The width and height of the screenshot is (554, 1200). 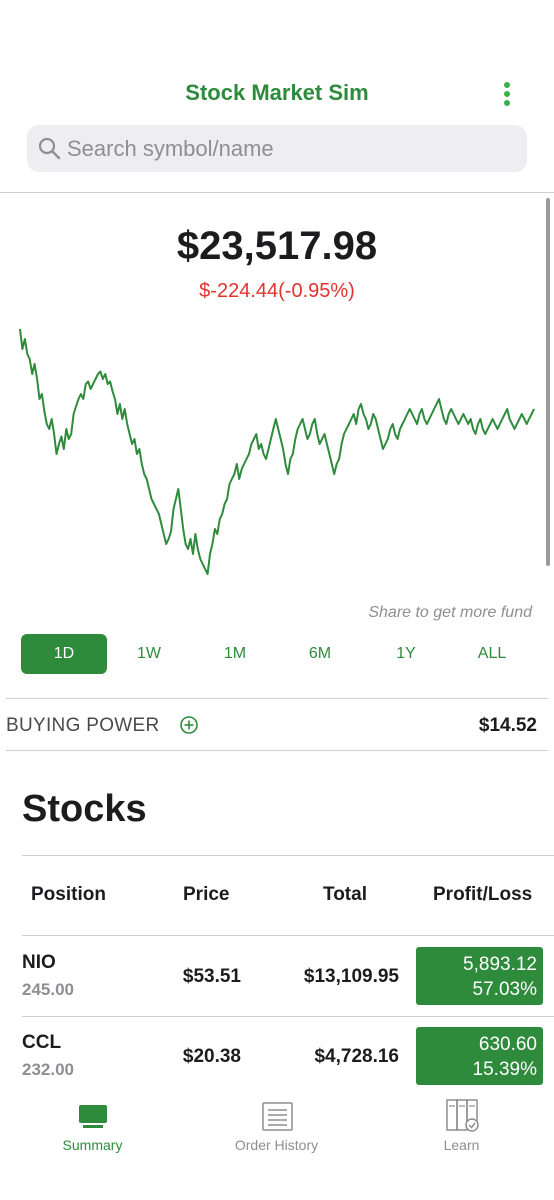 What do you see at coordinates (206, 894) in the screenshot?
I see `column-header-price: Price` at bounding box center [206, 894].